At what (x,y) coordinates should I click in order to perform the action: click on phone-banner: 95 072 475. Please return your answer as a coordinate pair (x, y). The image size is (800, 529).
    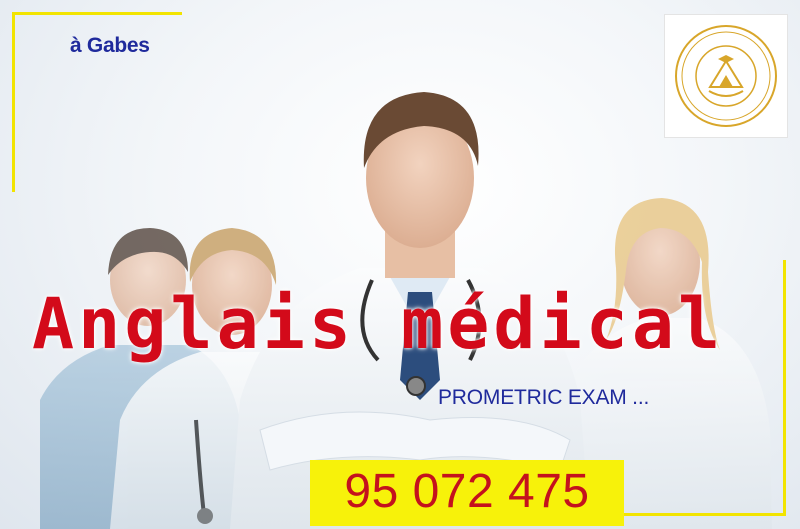
    Looking at the image, I should click on (467, 493).